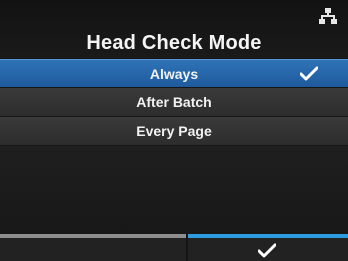 This screenshot has width=348, height=261. I want to click on footer-softkeys, so click(174, 247).